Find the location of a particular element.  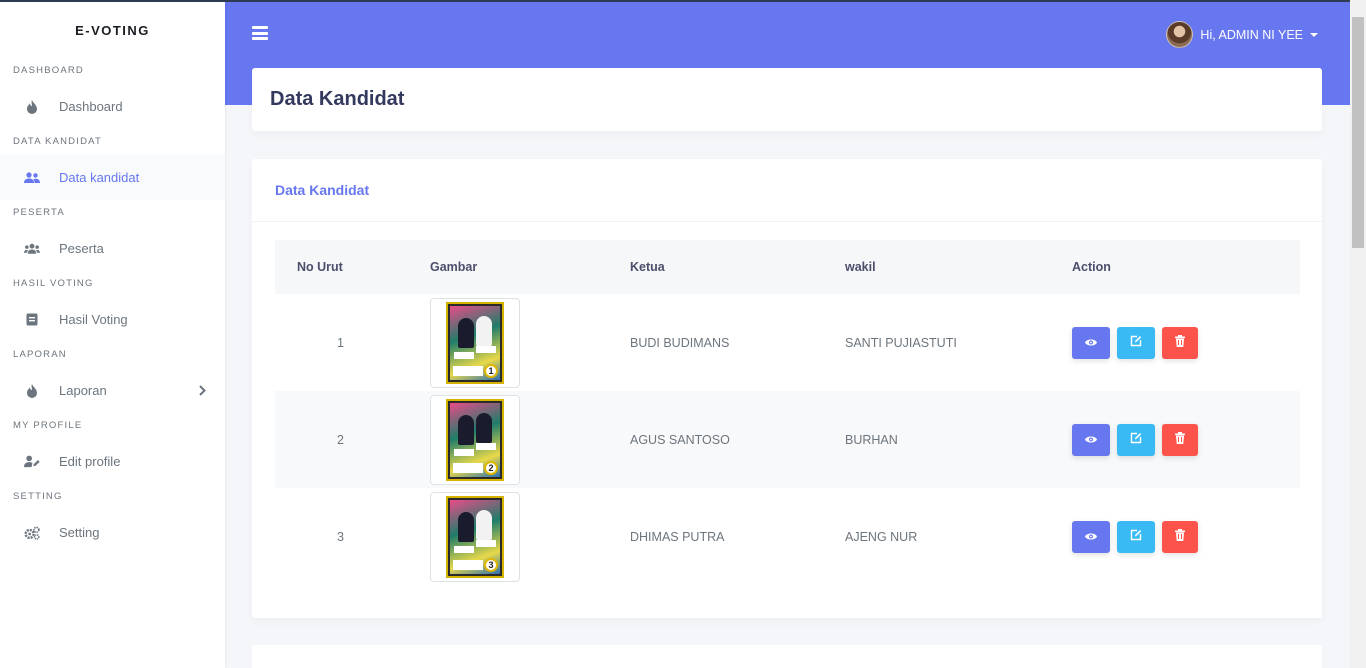

chevron-right-icon is located at coordinates (202, 390).